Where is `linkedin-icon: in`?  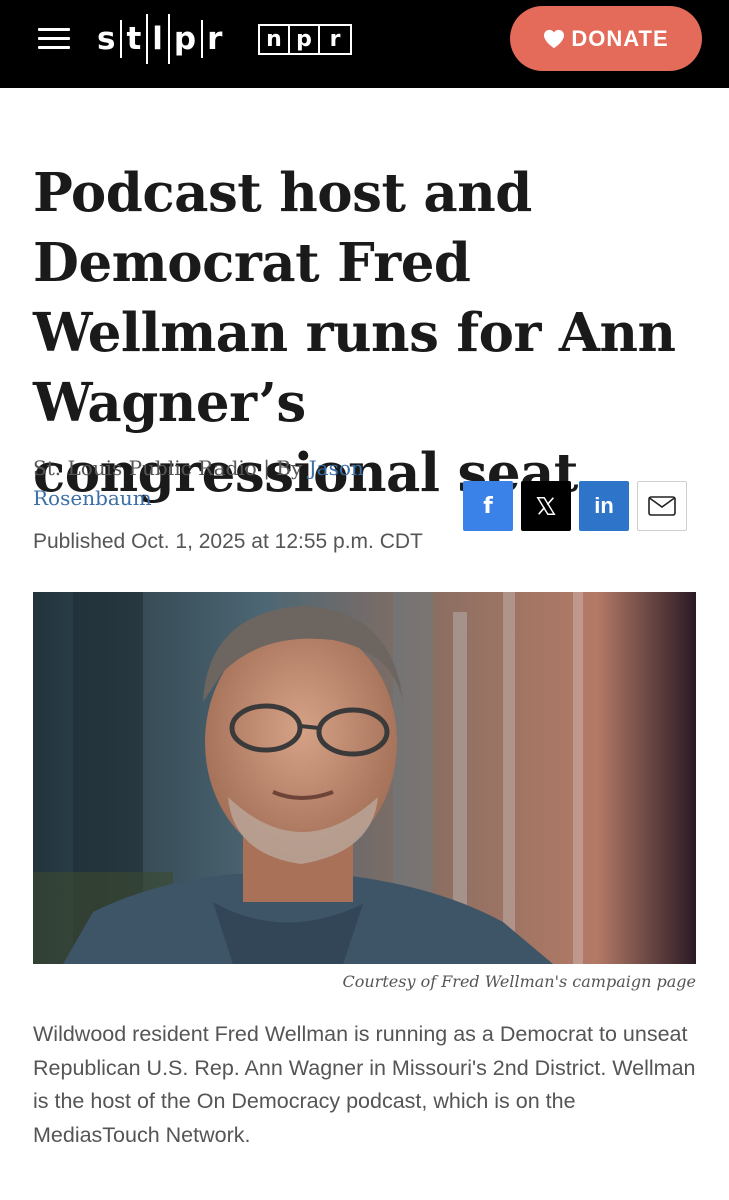 linkedin-icon: in is located at coordinates (604, 505).